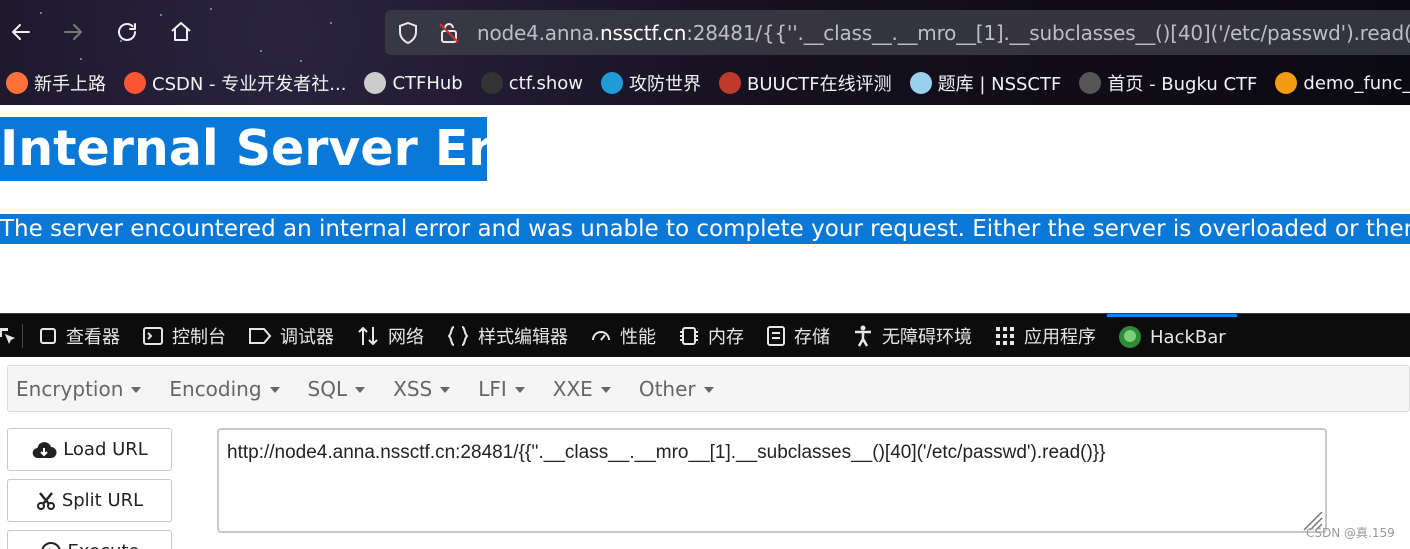 This screenshot has width=1410, height=549. I want to click on devtools-tab-label: 无障碍环境, so click(927, 337).